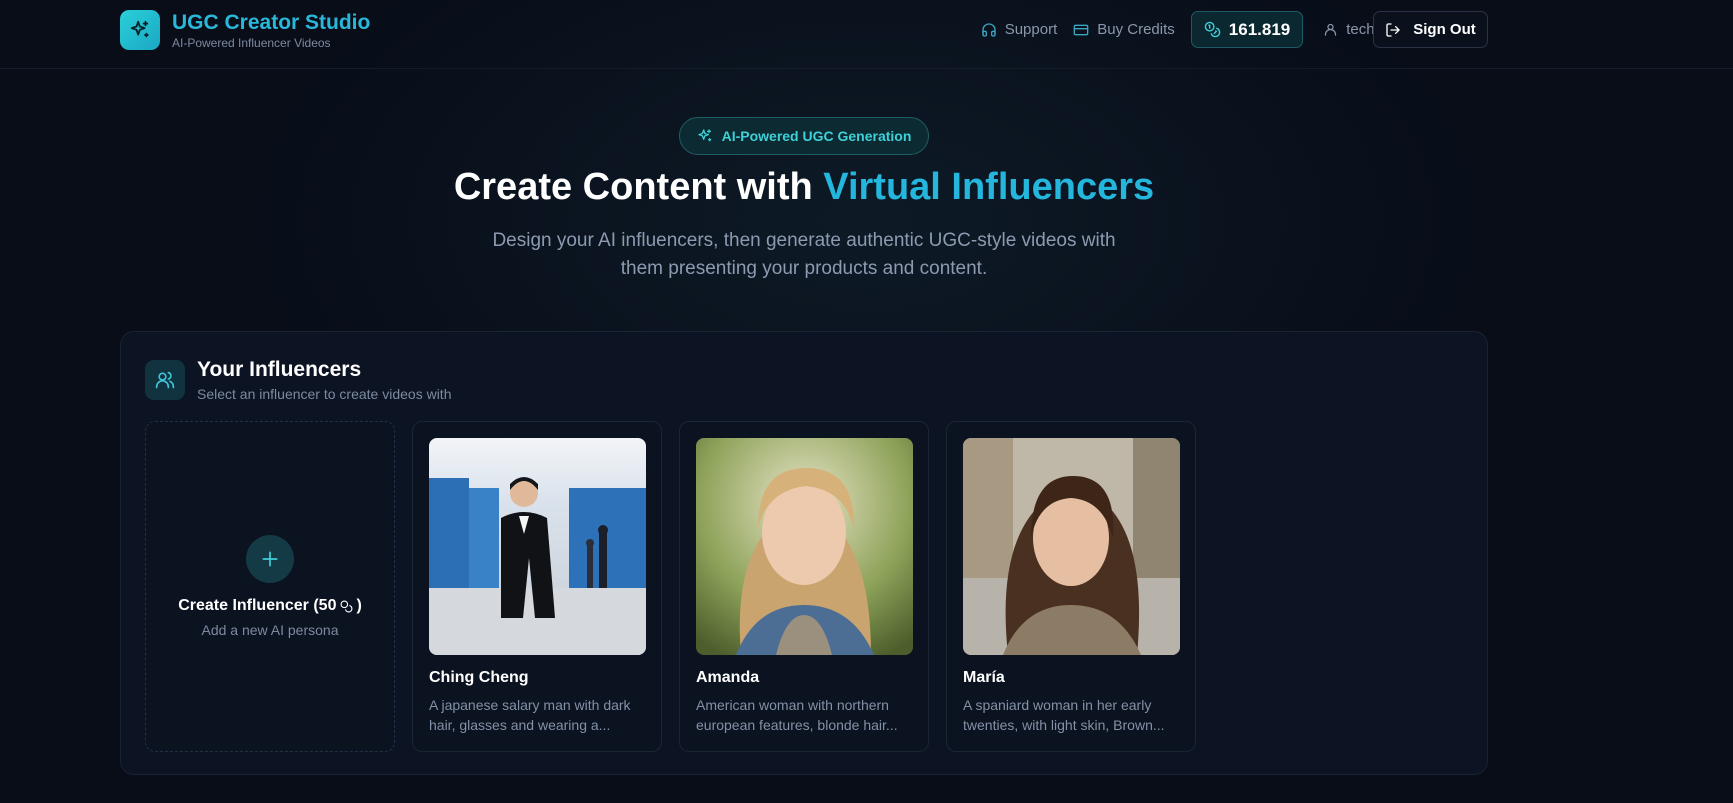 The width and height of the screenshot is (1733, 803). Describe the element at coordinates (359, 605) in the screenshot. I see `create-influencer-title-suffix: )` at that location.